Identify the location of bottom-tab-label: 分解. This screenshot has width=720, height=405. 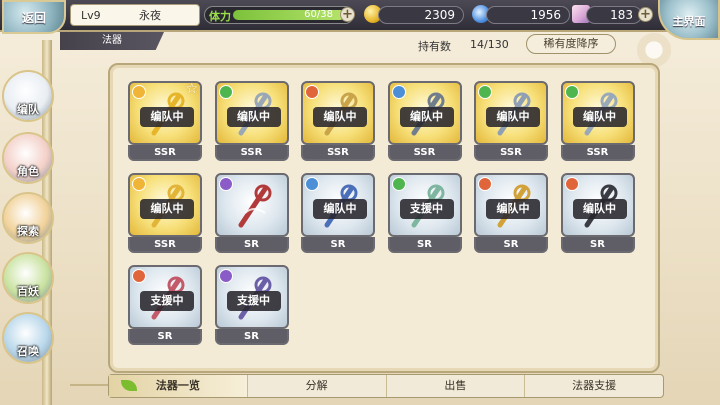
(316, 385).